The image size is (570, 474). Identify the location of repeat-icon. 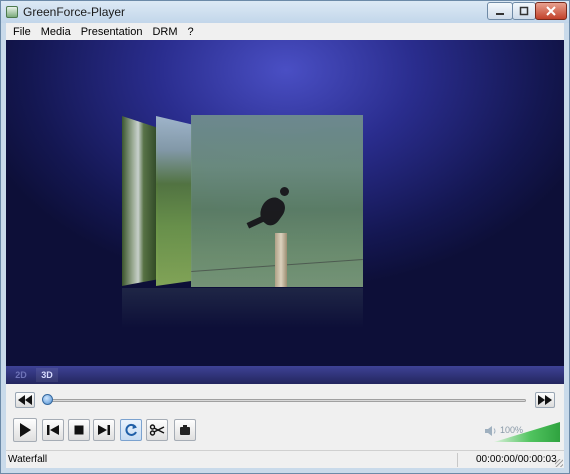
(131, 429).